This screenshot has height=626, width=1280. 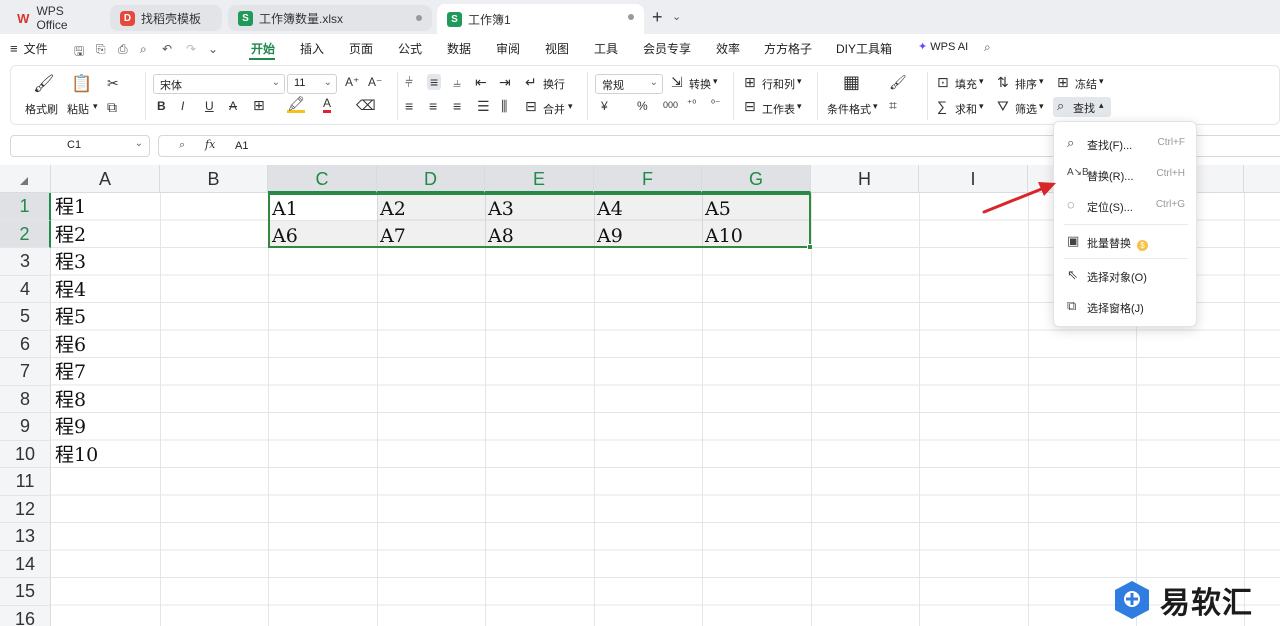 I want to click on row-header-14: 14, so click(x=25, y=564).